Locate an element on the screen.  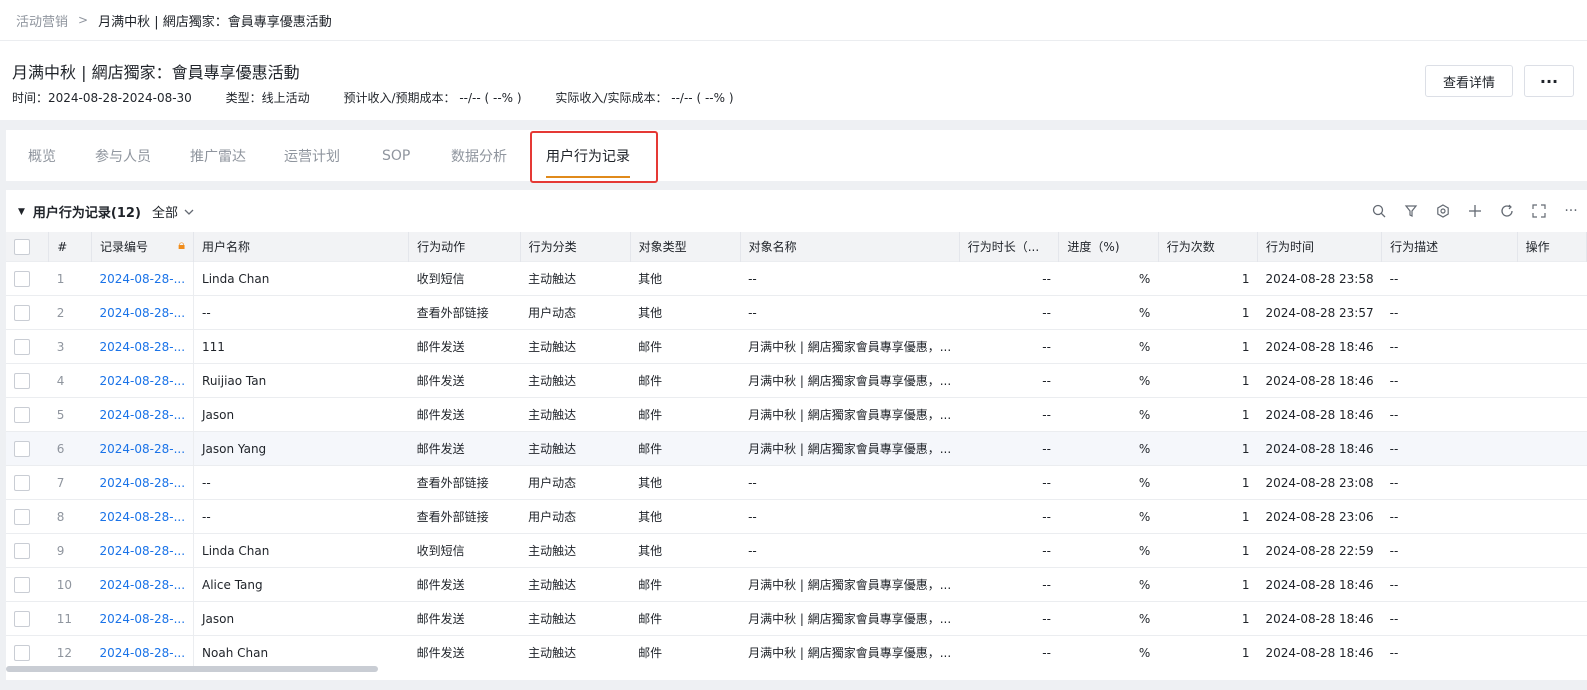
scope-filter: 全部 is located at coordinates (174, 211).